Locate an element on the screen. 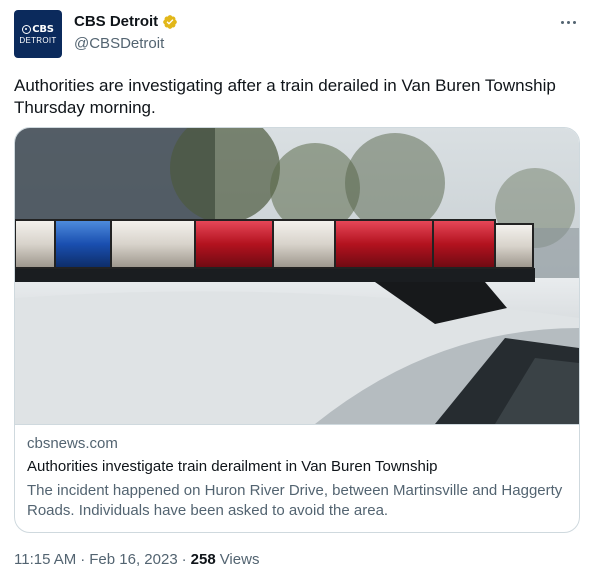 The width and height of the screenshot is (594, 584). cbs-eye-icon is located at coordinates (27, 29).